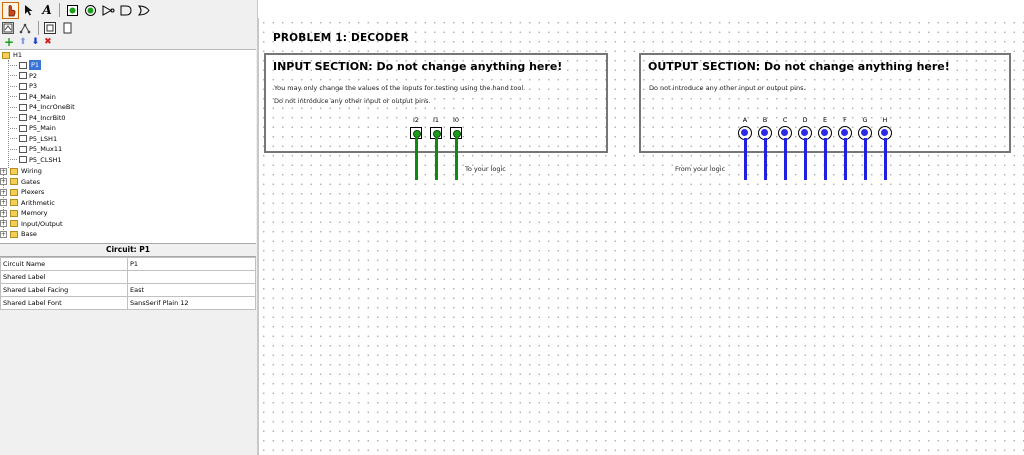 This screenshot has width=1024, height=455. Describe the element at coordinates (64, 264) in the screenshot. I see `property-key: Circuit Name` at that location.